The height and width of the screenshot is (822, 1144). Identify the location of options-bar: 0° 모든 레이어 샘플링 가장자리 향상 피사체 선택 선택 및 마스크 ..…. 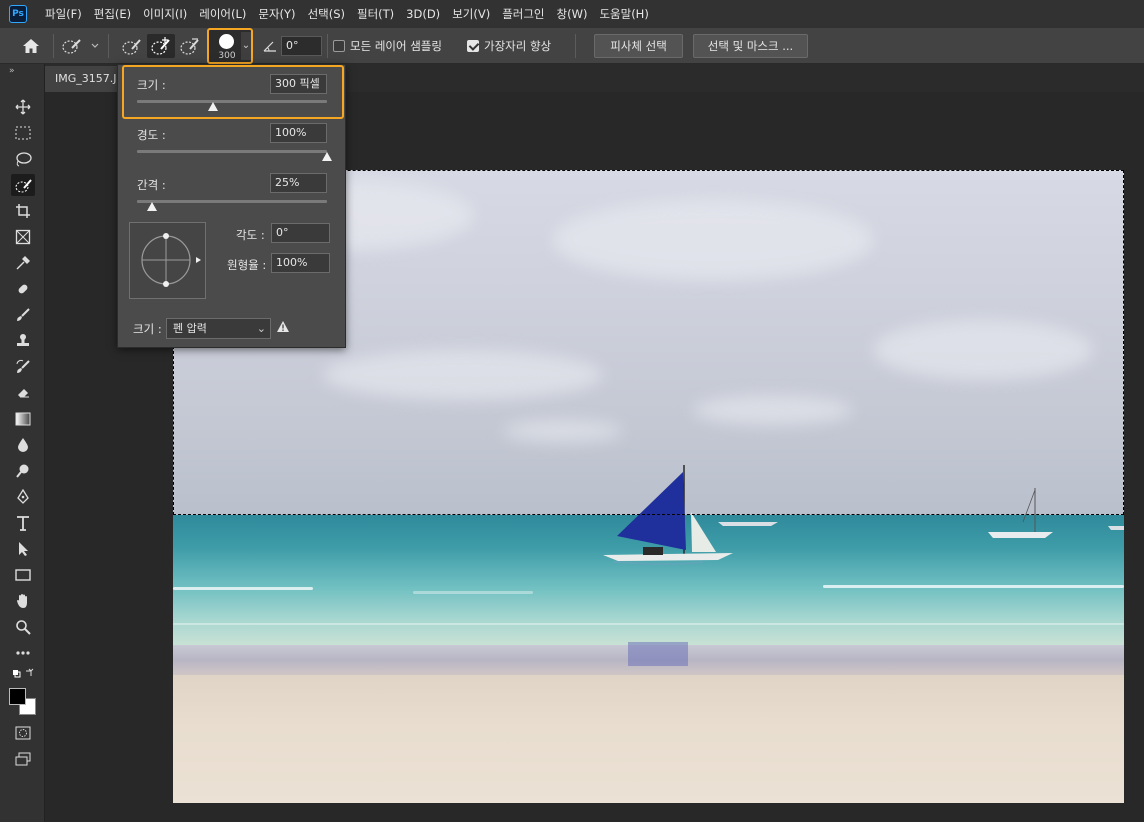
(572, 46).